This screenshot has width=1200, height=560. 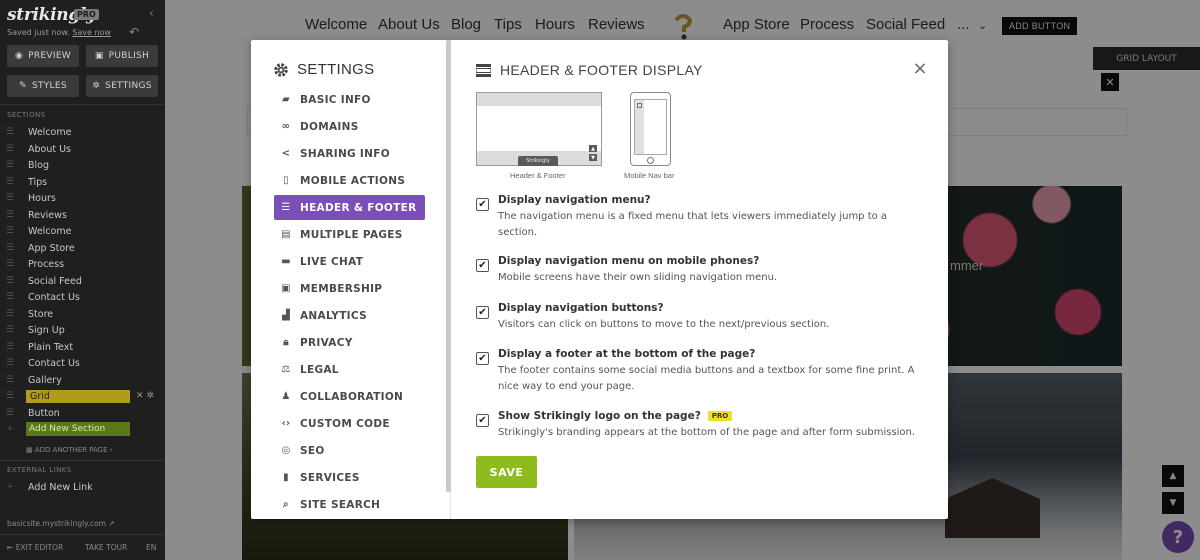 I want to click on add-new-section-button: Add New Section, so click(x=78, y=429).